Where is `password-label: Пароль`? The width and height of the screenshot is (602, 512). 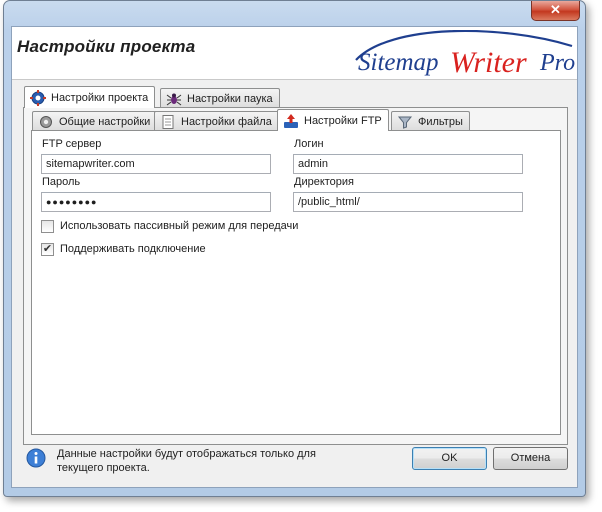
password-label: Пароль is located at coordinates (61, 182).